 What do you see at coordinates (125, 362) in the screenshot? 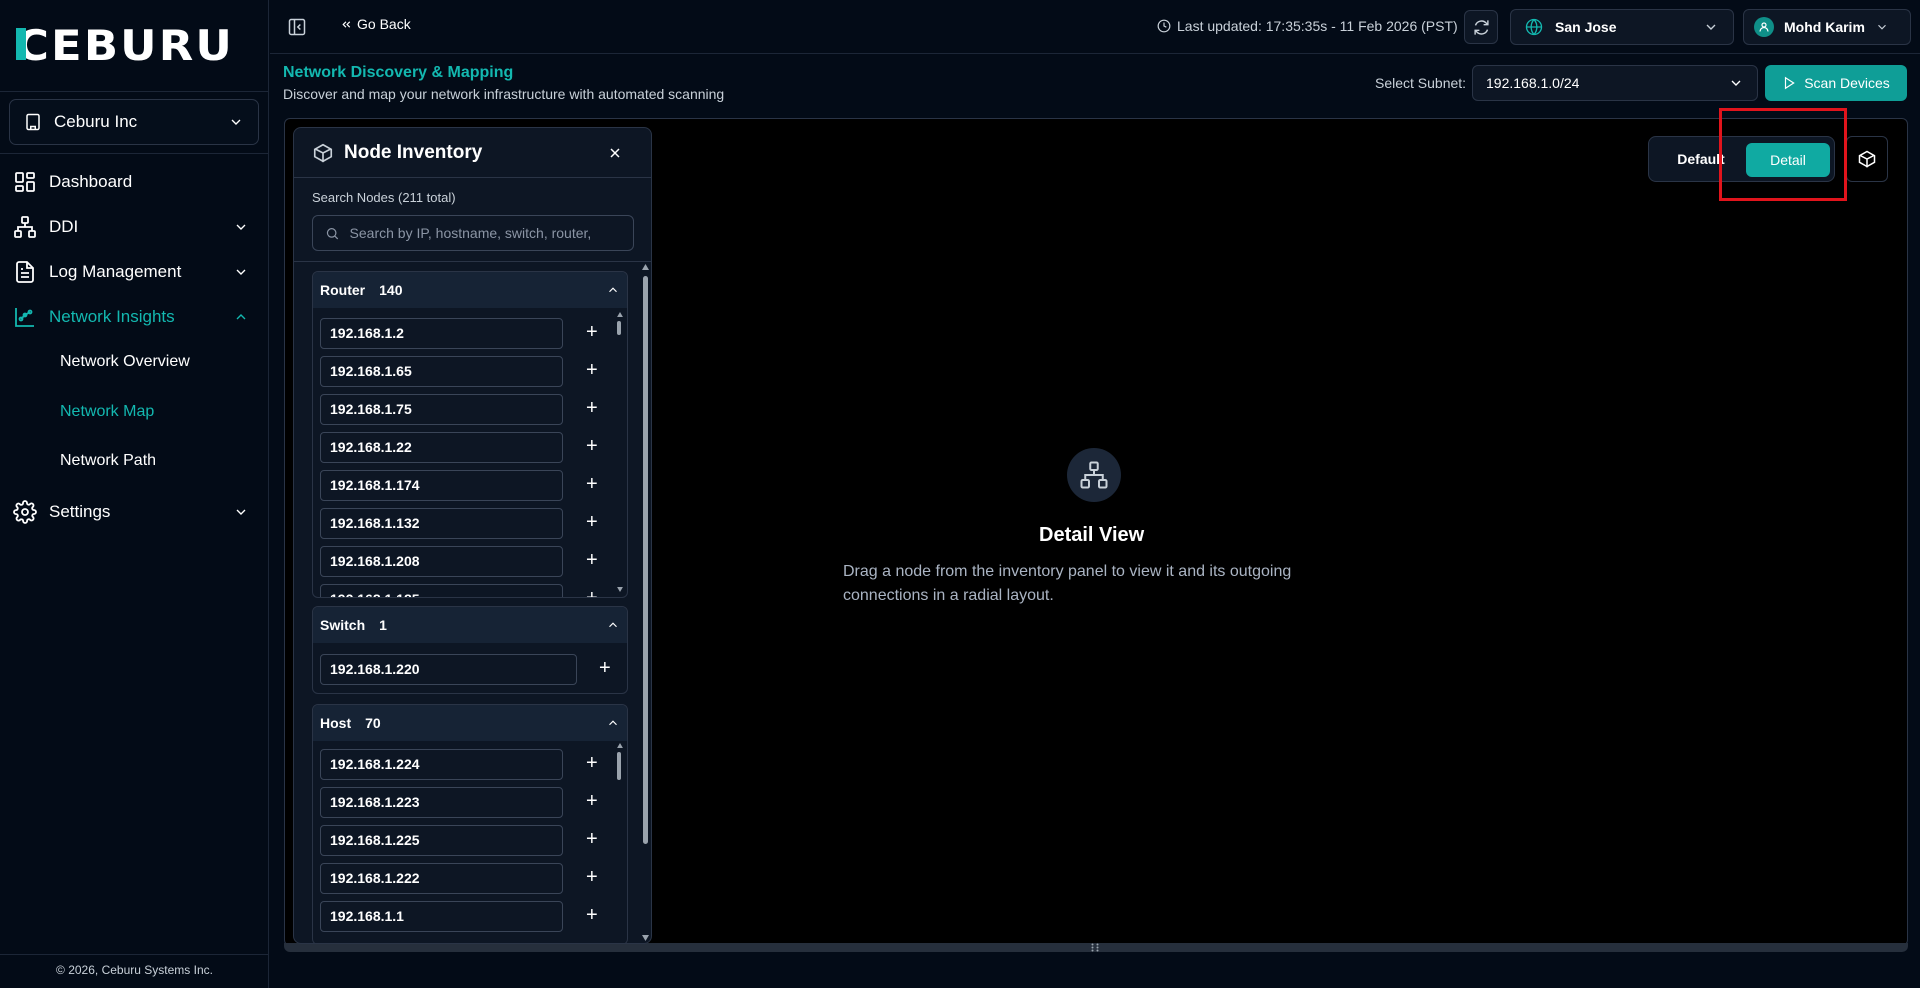
I see `nav-network-overview: Network Overview` at bounding box center [125, 362].